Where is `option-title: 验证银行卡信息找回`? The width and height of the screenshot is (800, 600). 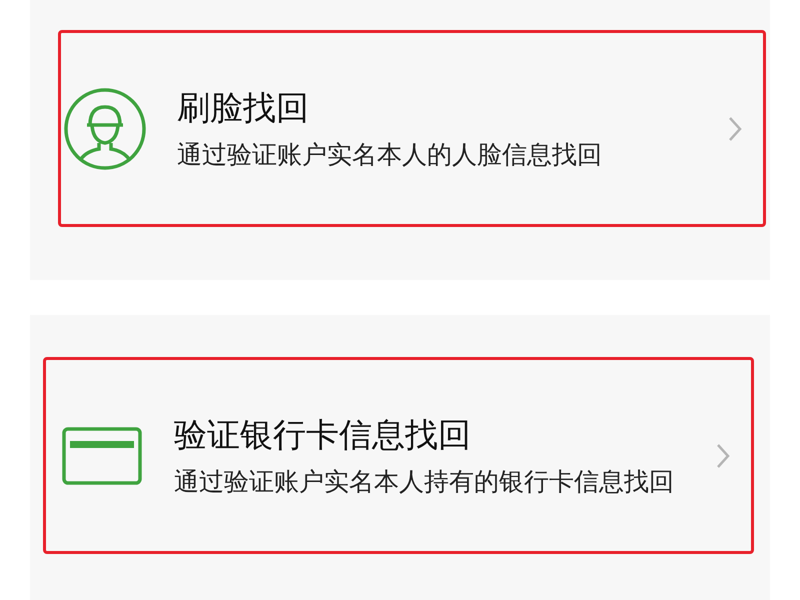 option-title: 验证银行卡信息找回 is located at coordinates (323, 435).